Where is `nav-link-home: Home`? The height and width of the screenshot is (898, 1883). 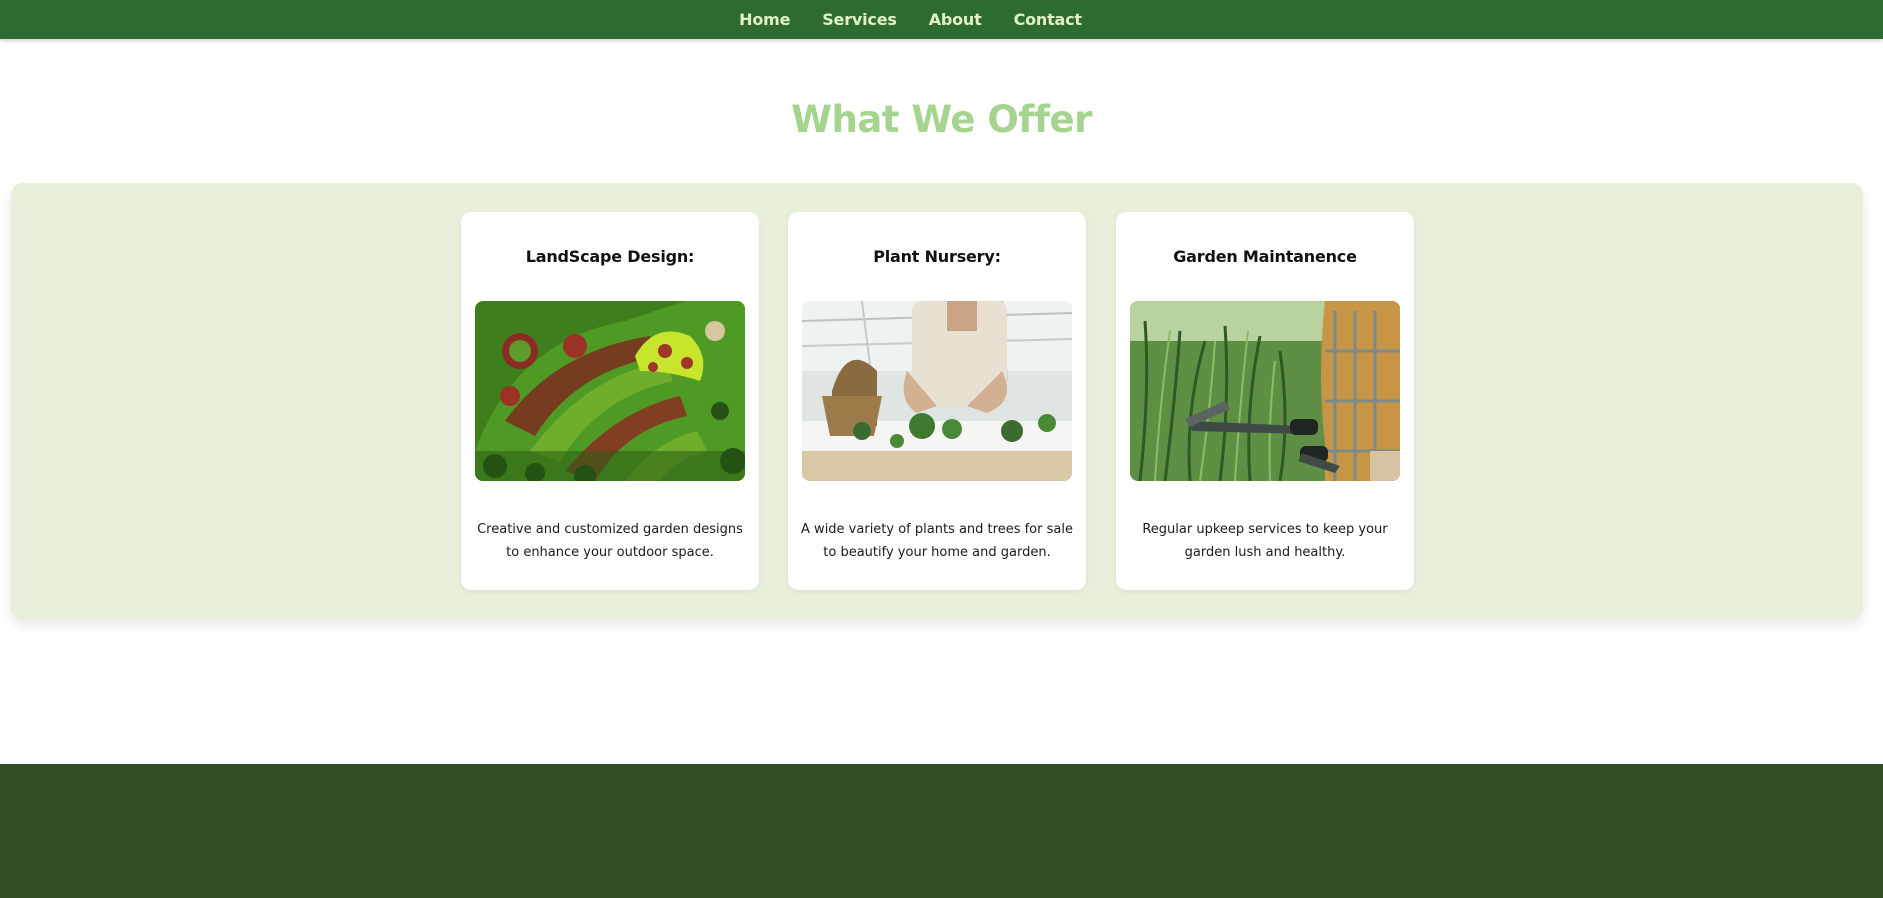 nav-link-home: Home is located at coordinates (764, 19).